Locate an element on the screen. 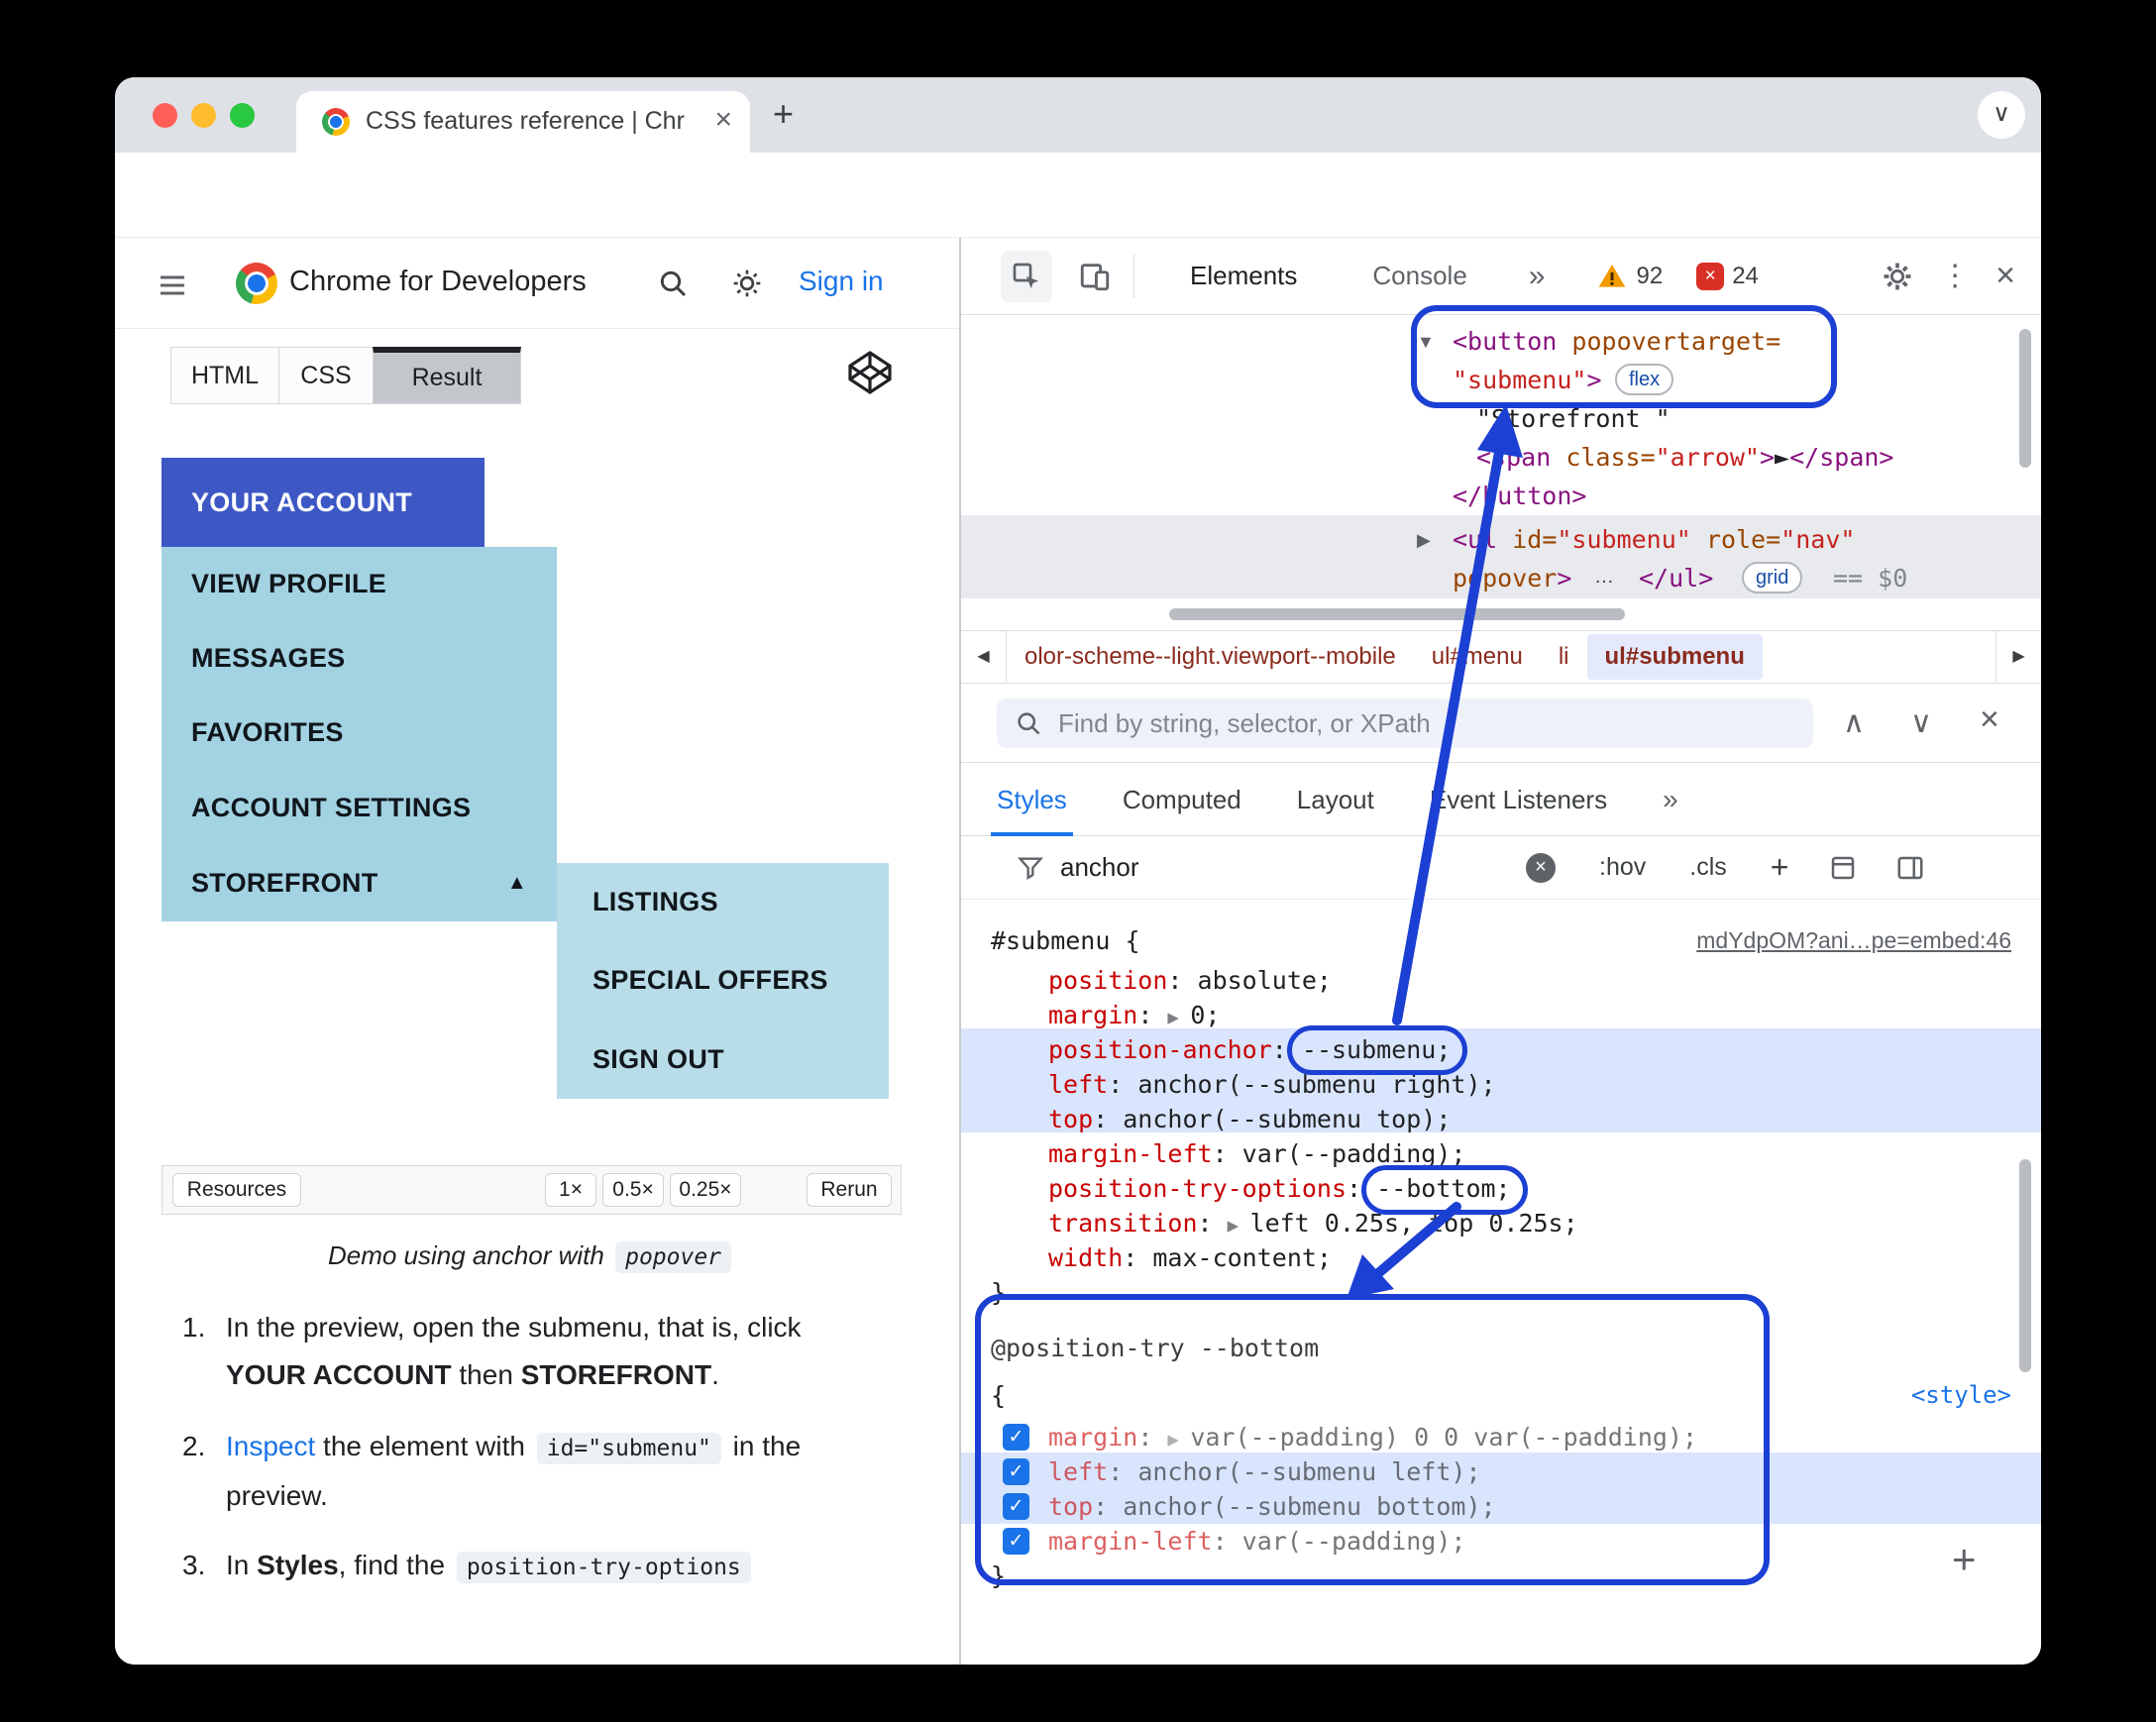 Image resolution: width=2156 pixels, height=1722 pixels. sign-in-link: Sign in is located at coordinates (854, 281).